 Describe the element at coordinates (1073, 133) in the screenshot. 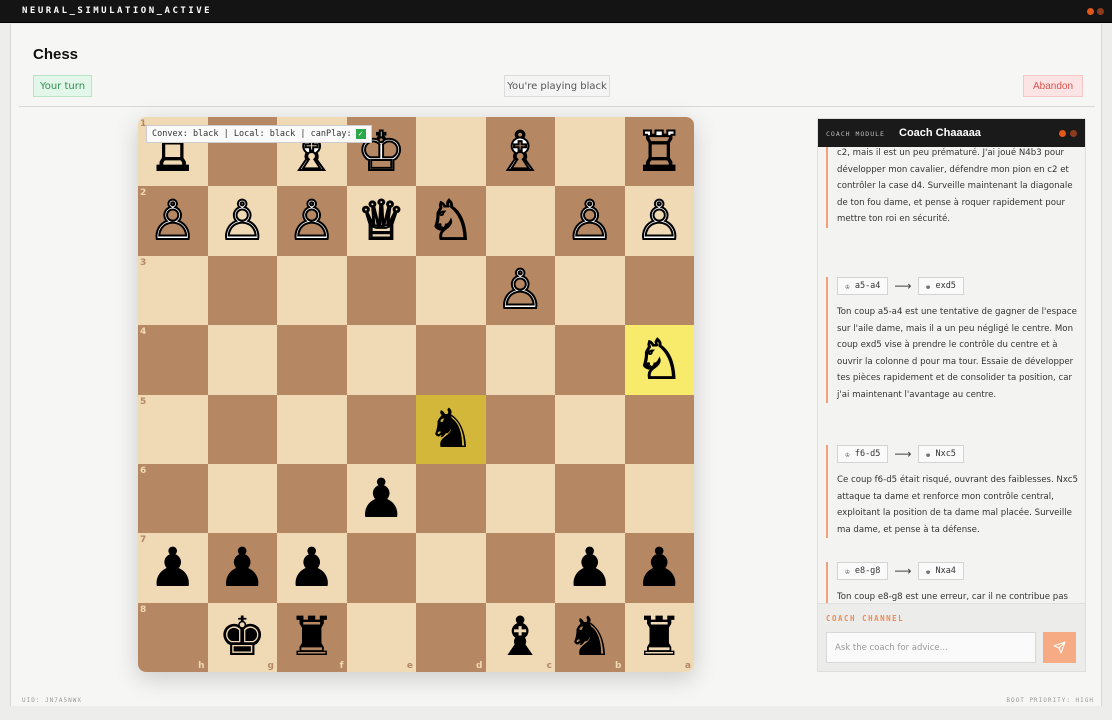

I see `coach-dot-secondary` at that location.